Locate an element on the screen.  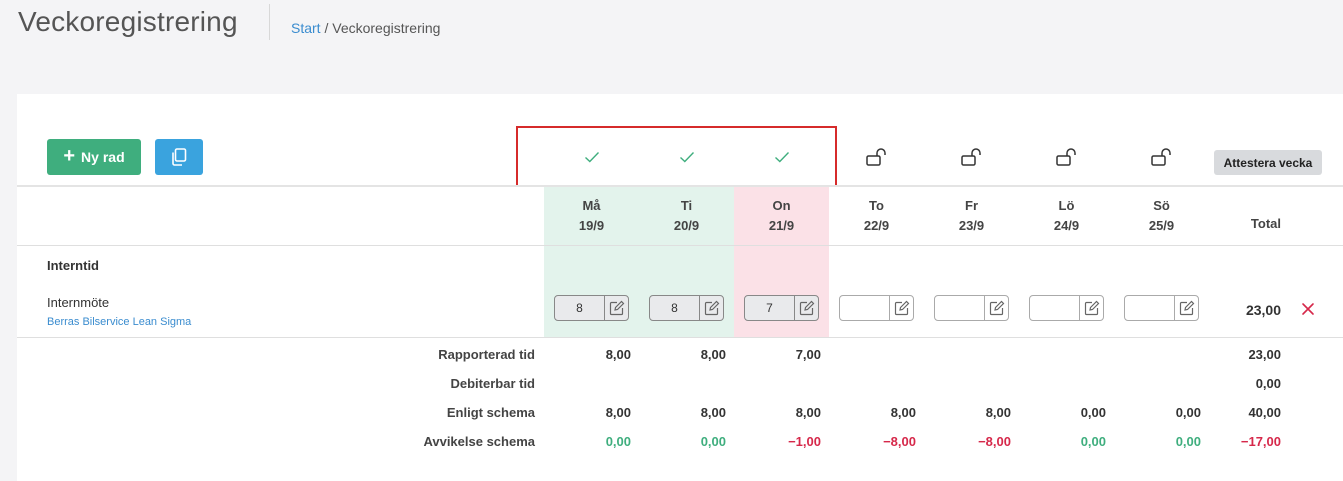
row-title: Internmöte is located at coordinates (78, 302).